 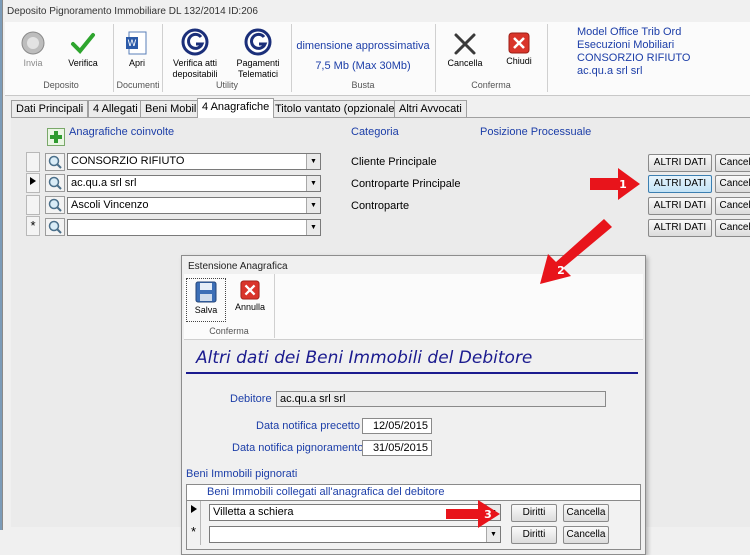 What do you see at coordinates (488, 514) in the screenshot?
I see `annotation-label-3: 3` at bounding box center [488, 514].